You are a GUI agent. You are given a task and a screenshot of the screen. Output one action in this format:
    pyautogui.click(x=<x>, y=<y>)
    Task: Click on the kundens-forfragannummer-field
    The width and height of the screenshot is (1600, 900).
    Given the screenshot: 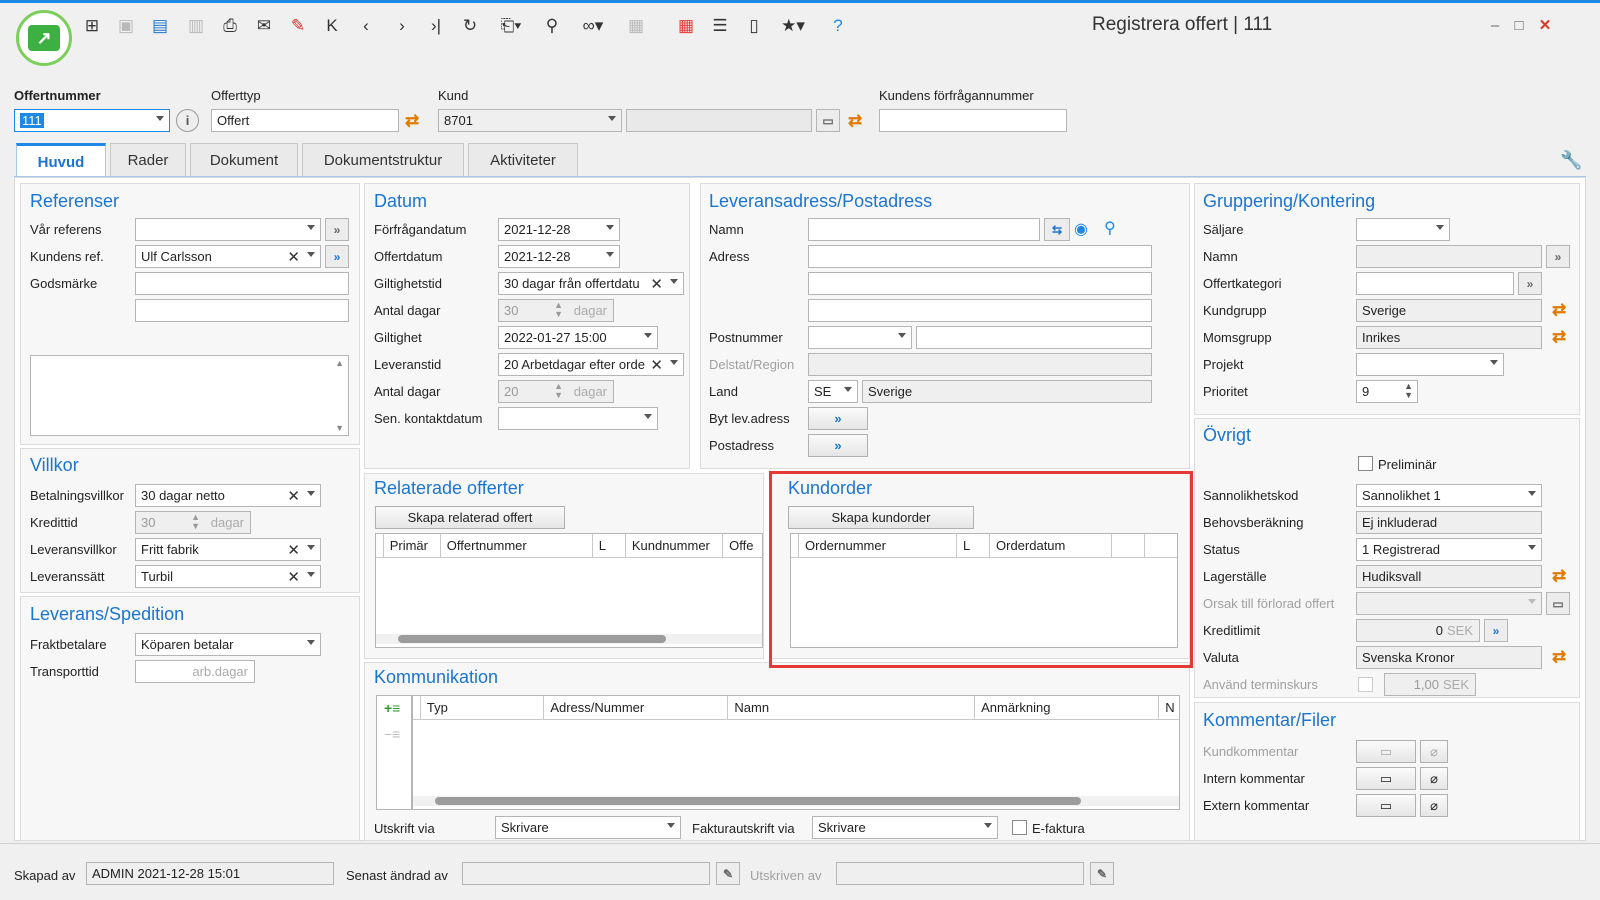 What is the action you would take?
    pyautogui.click(x=973, y=120)
    